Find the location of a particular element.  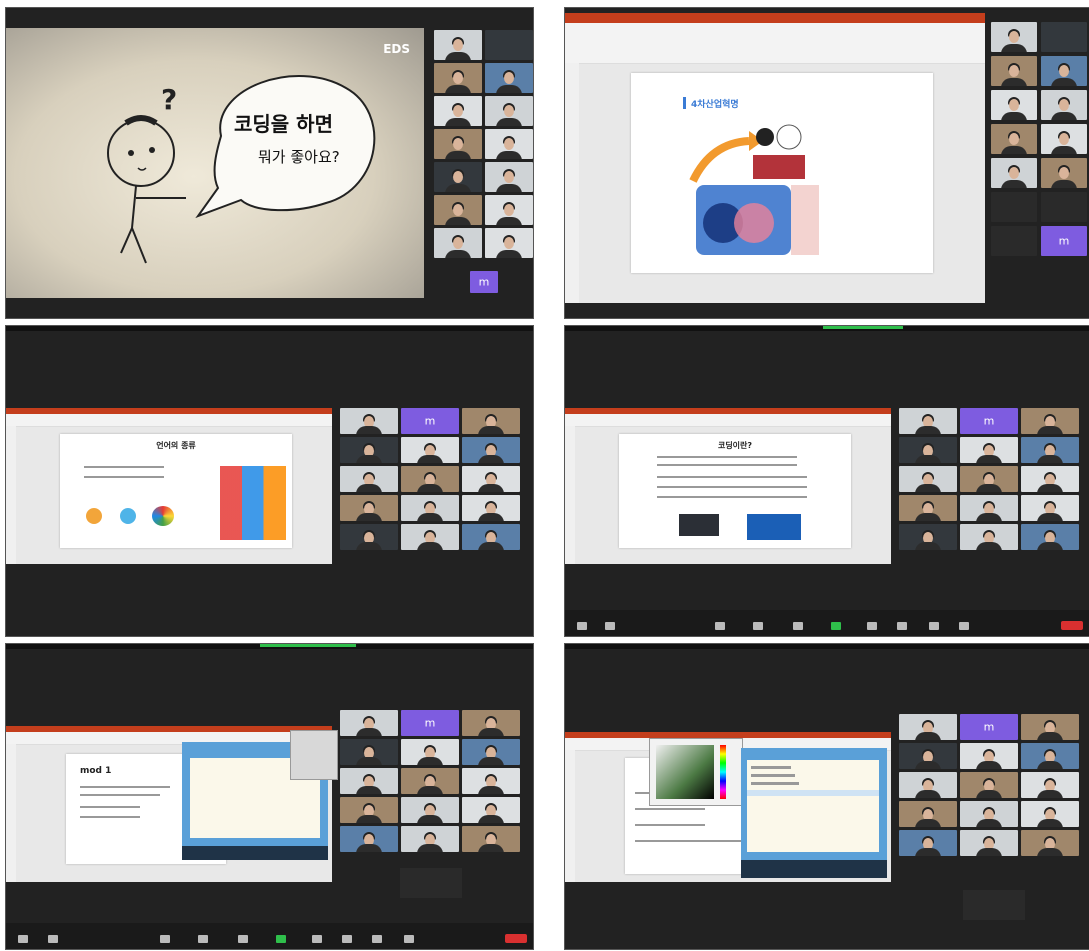

floating-window is located at coordinates (314, 755).